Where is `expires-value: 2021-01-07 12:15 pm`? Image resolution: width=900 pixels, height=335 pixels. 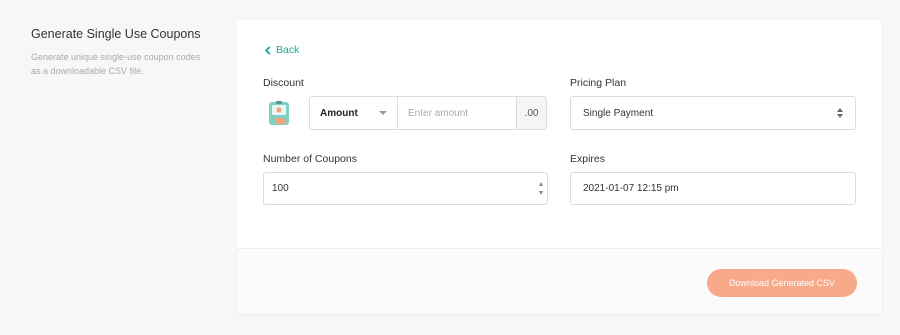 expires-value: 2021-01-07 12:15 pm is located at coordinates (631, 188).